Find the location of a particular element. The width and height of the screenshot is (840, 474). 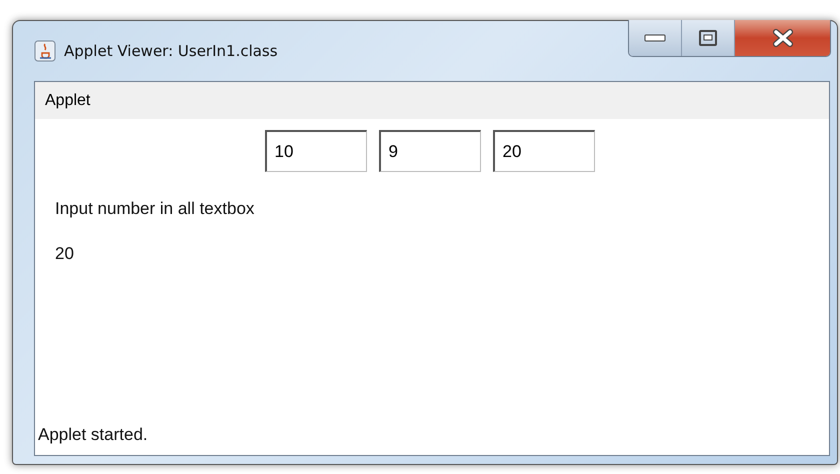

maximize-icon is located at coordinates (708, 38).